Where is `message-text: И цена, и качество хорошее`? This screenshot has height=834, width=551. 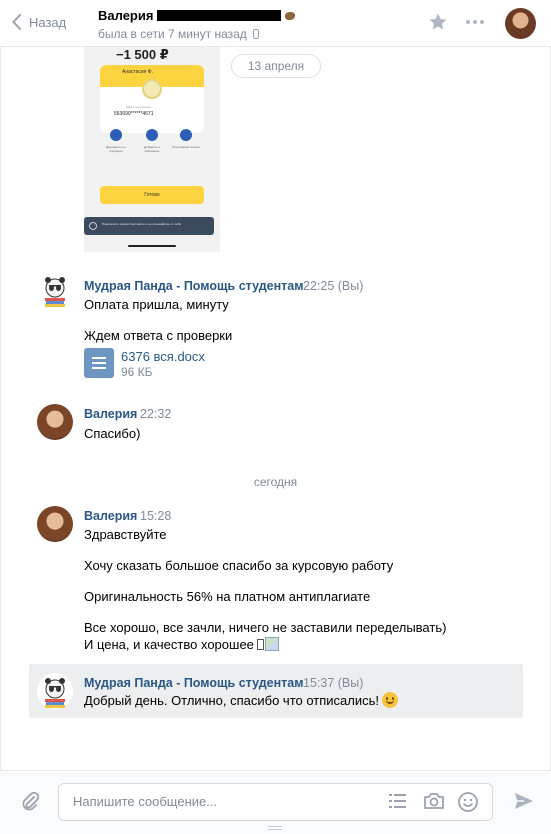 message-text: И цена, и качество хорошее is located at coordinates (169, 644).